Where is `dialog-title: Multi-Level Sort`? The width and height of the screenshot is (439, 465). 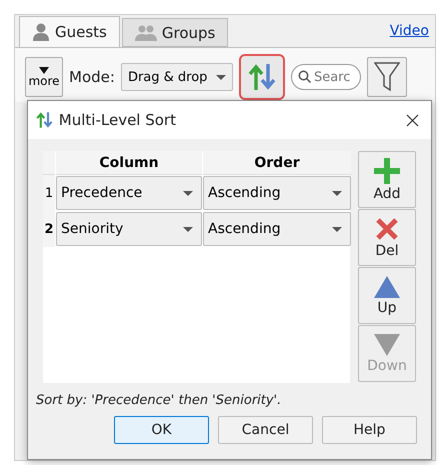
dialog-title: Multi-Level Sort is located at coordinates (117, 120).